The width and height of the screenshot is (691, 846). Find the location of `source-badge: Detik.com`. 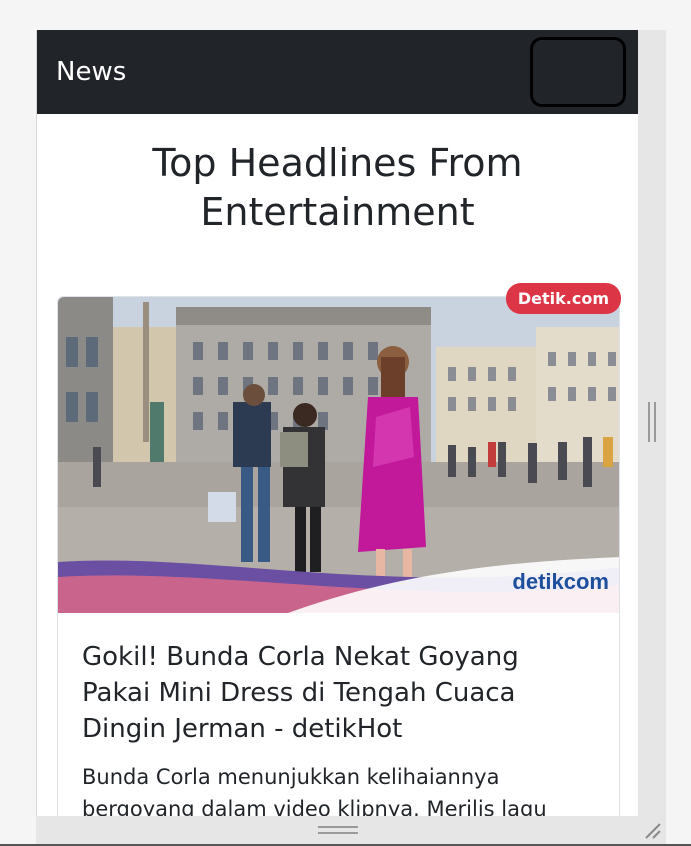

source-badge: Detik.com is located at coordinates (563, 298).